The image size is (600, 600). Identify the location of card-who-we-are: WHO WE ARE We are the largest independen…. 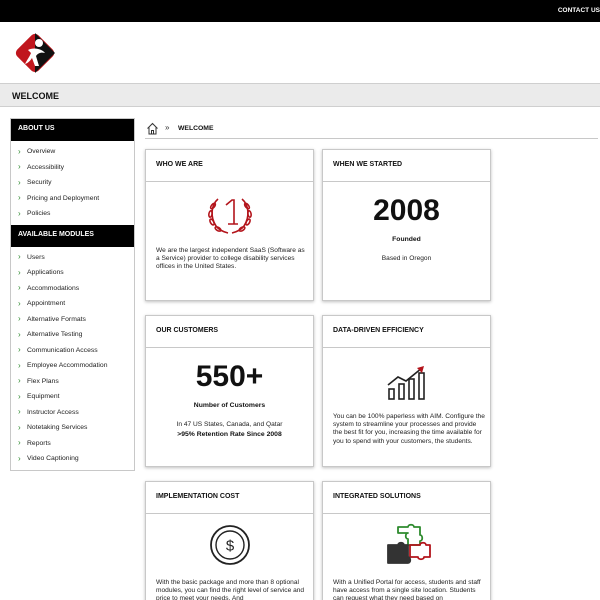
(229, 225).